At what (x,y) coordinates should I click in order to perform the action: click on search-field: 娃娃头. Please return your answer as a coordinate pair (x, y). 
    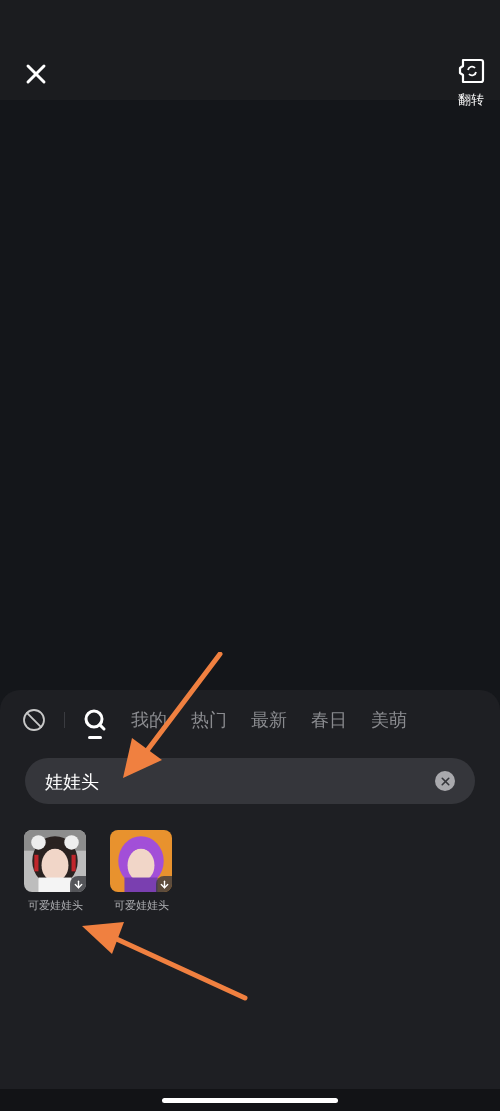
    Looking at the image, I should click on (250, 781).